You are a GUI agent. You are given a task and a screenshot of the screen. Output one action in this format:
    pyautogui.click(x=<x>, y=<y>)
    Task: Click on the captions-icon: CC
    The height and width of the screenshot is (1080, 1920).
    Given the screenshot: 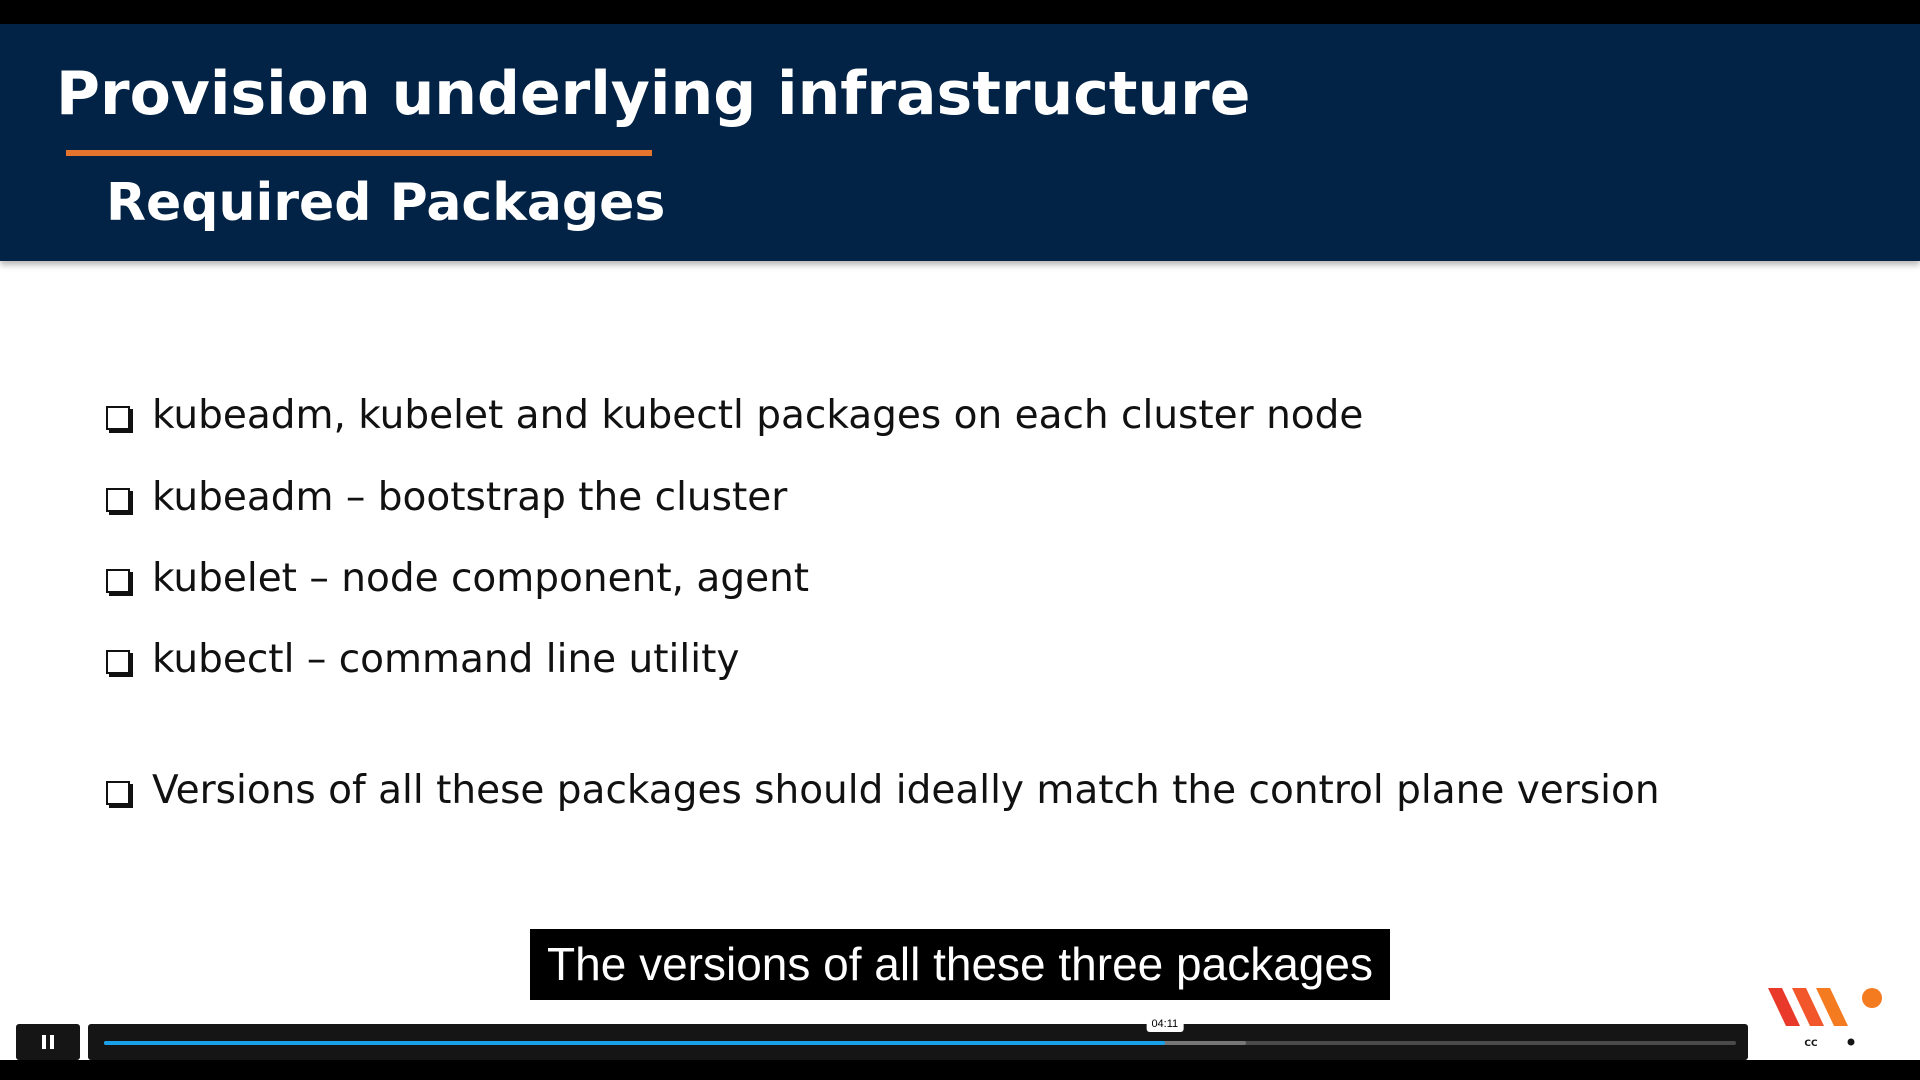 What is the action you would take?
    pyautogui.click(x=1811, y=1042)
    